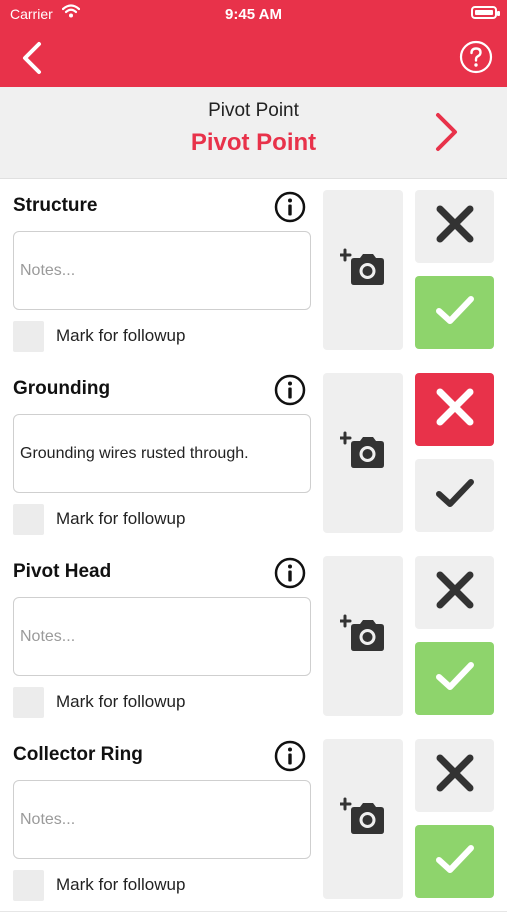 The image size is (507, 912). I want to click on back-button, so click(34, 58).